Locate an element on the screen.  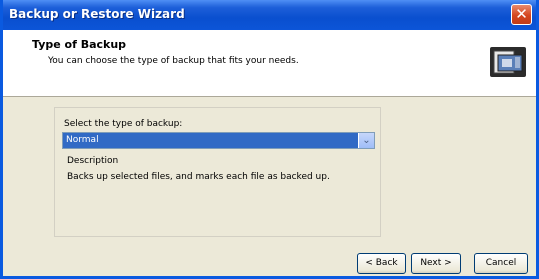
page-title: Type of Backup is located at coordinates (79, 44).